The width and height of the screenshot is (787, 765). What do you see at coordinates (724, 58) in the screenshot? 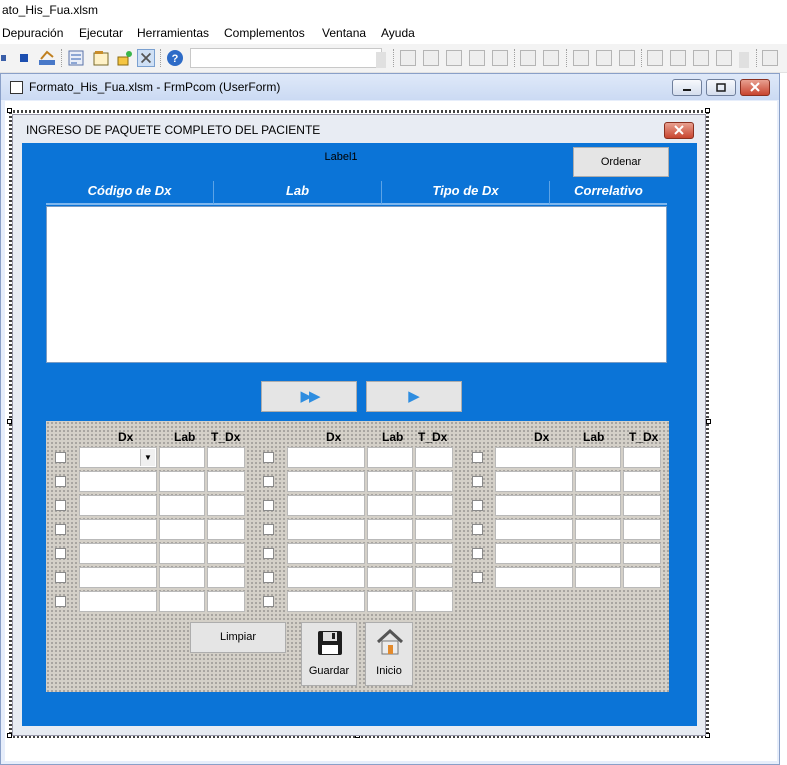
I see `clear-bookmarks-icon` at bounding box center [724, 58].